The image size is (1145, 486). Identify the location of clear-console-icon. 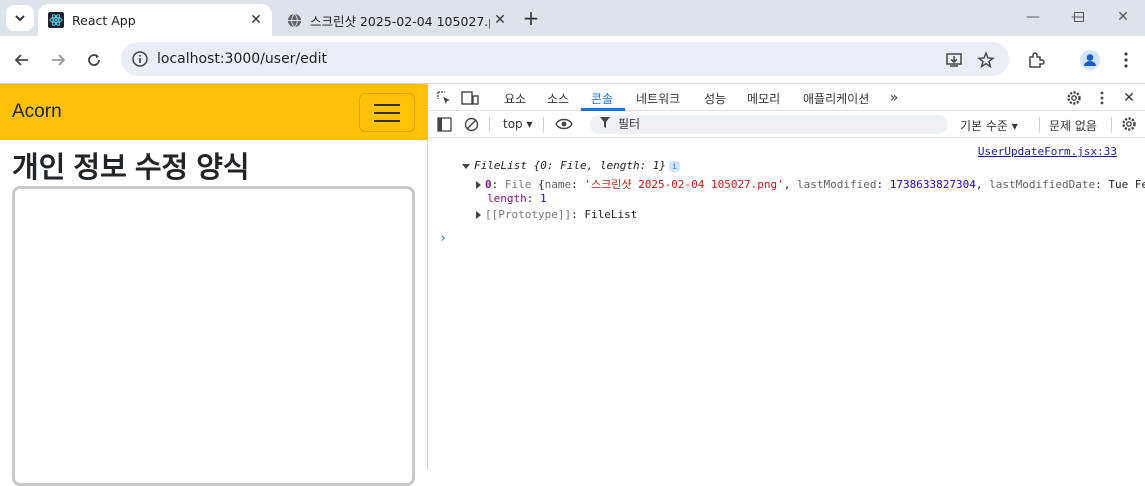
(471, 124).